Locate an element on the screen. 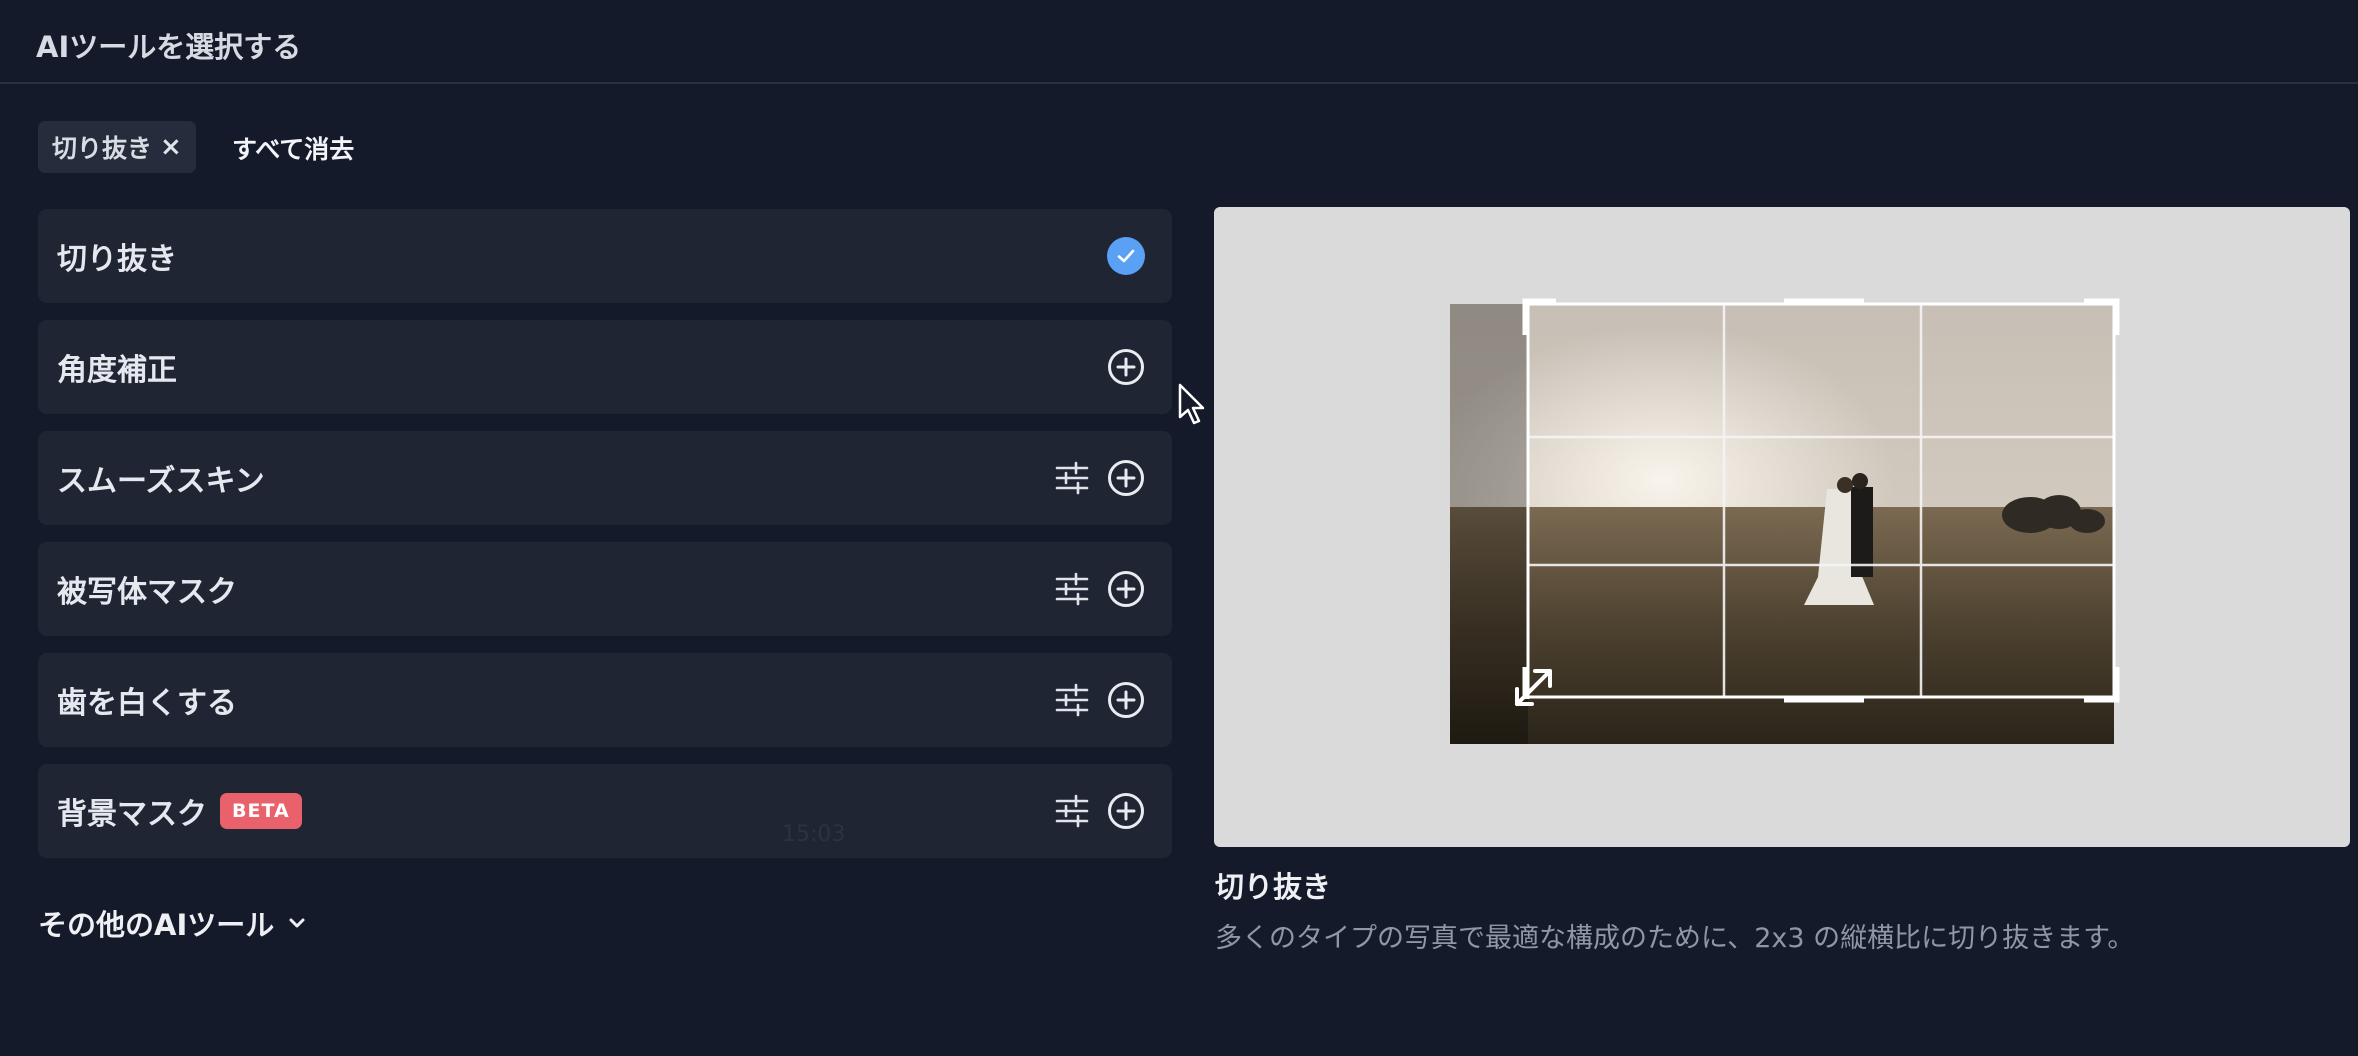 This screenshot has width=2358, height=1056. tool-label: スムーズスキン is located at coordinates (161, 481).